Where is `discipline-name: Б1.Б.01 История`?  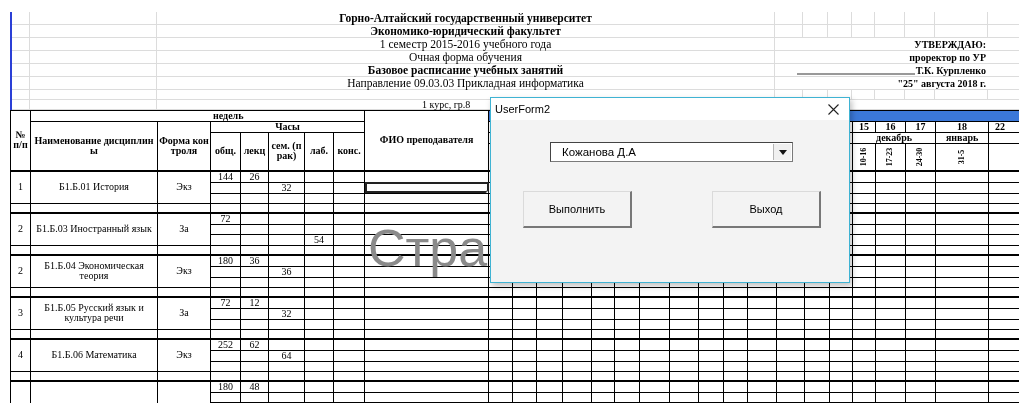
discipline-name: Б1.Б.01 История is located at coordinates (94, 186).